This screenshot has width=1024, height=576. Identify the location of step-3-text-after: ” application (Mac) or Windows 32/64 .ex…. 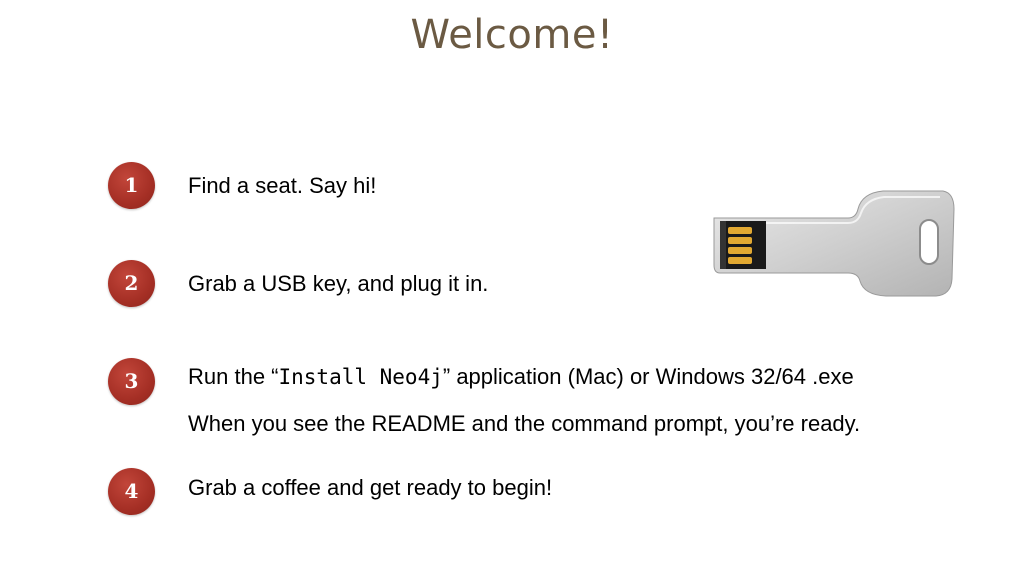
(648, 376).